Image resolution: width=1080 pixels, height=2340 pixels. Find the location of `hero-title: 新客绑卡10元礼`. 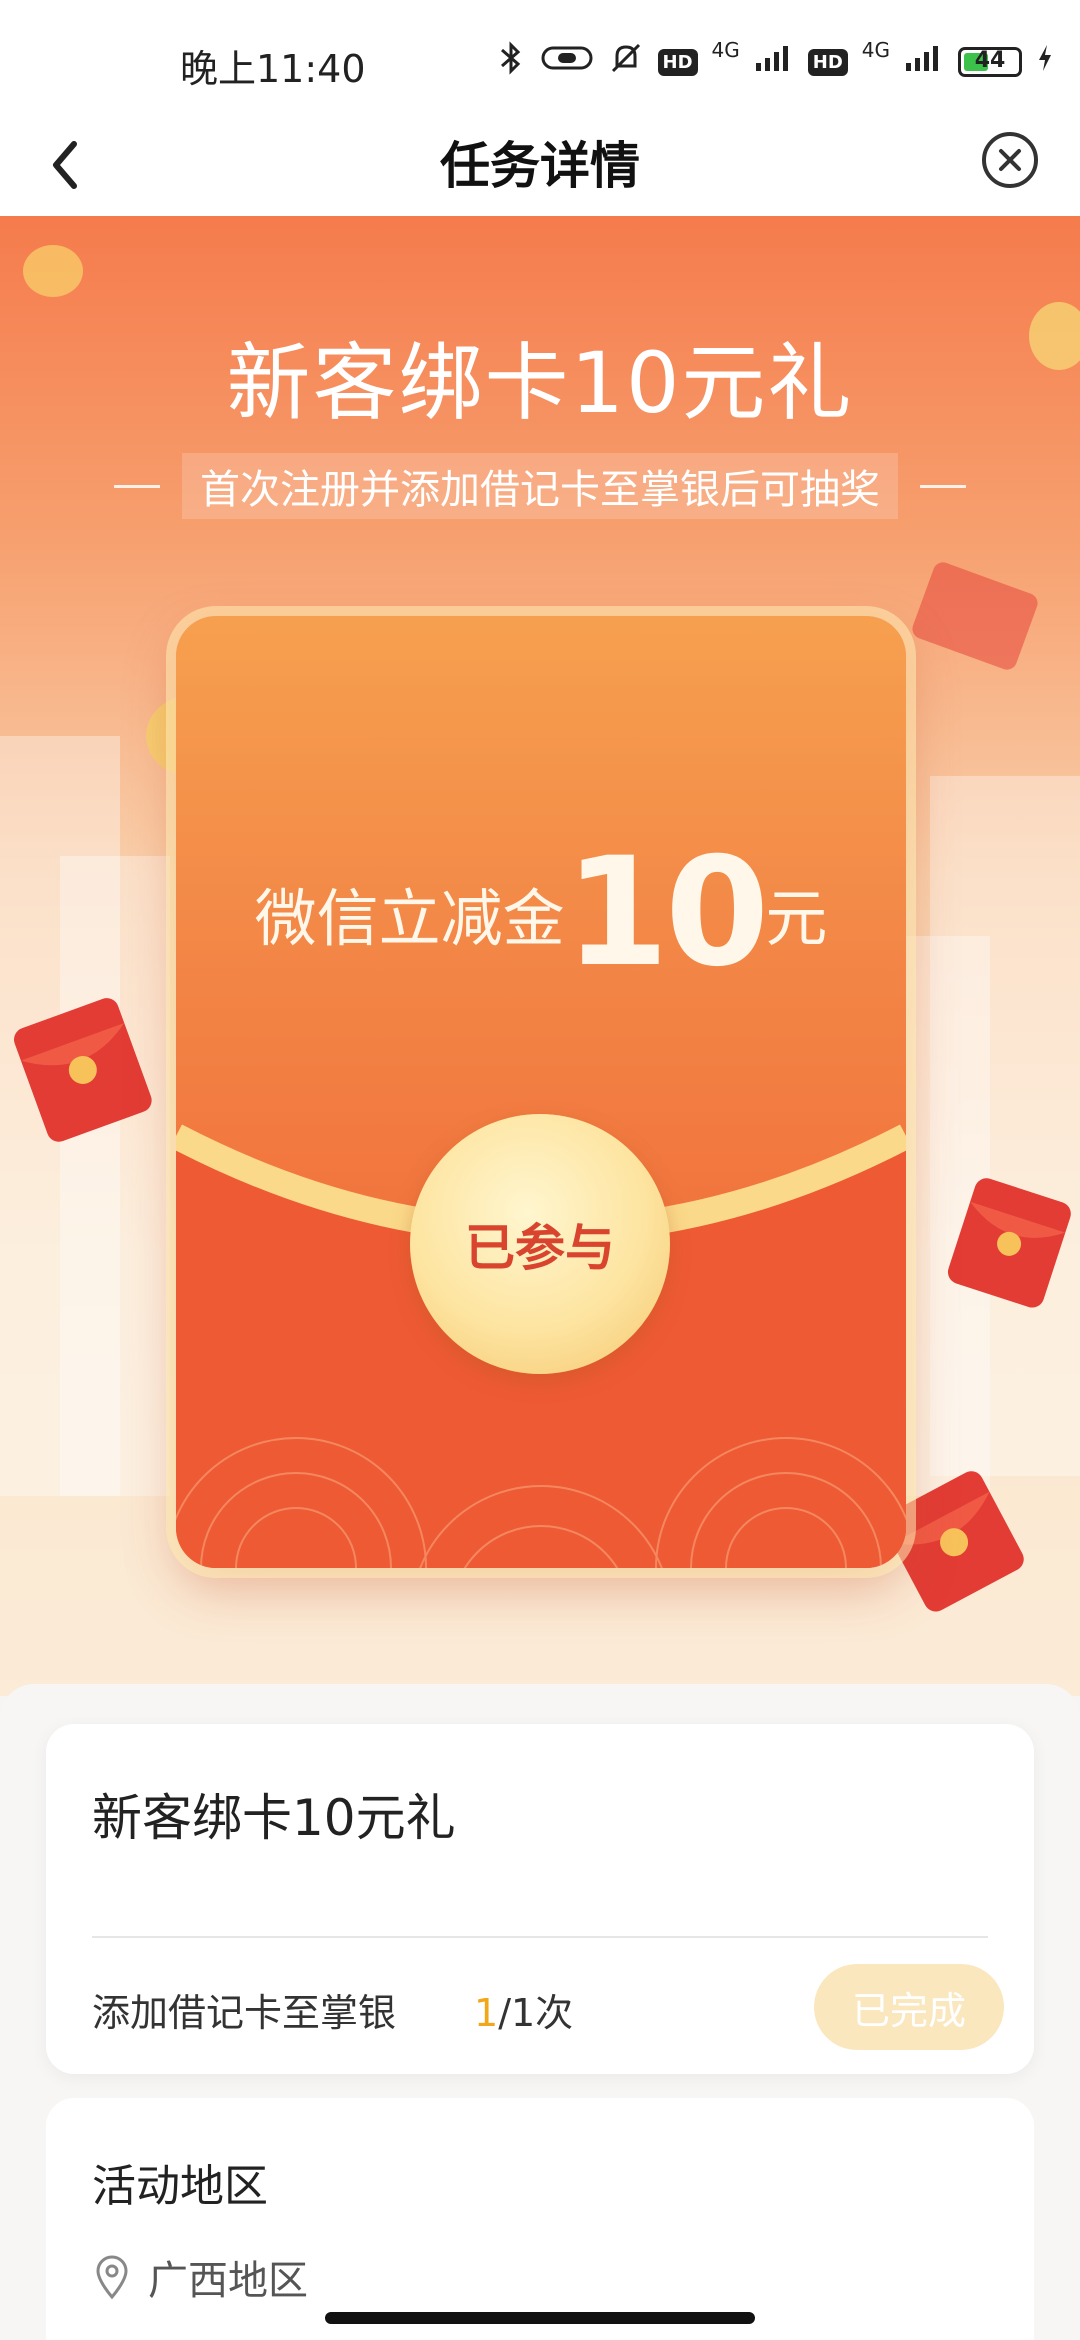

hero-title: 新客绑卡10元礼 is located at coordinates (540, 383).